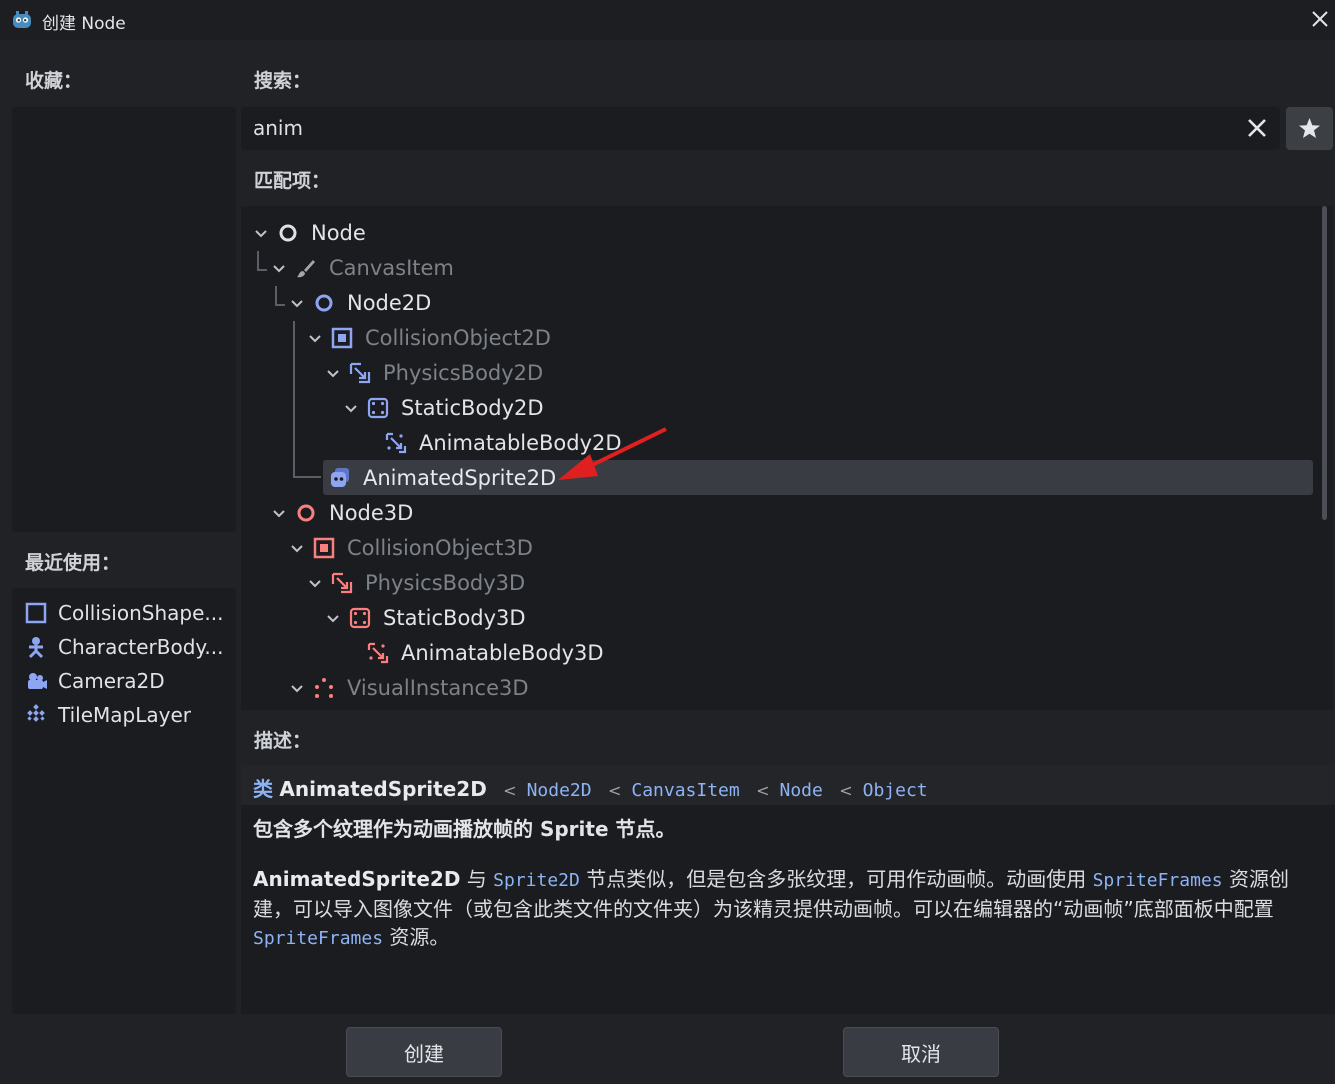  Describe the element at coordinates (37, 681) in the screenshot. I see `camera2d-icon` at that location.